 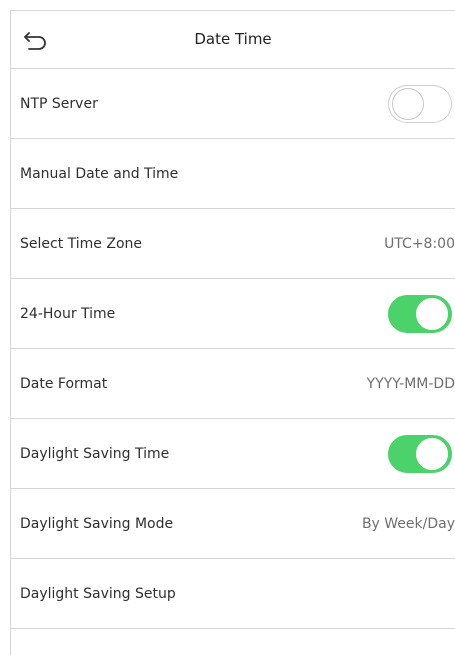 I want to click on row-24-hour-time: 24-Hour Time, so click(x=233, y=314).